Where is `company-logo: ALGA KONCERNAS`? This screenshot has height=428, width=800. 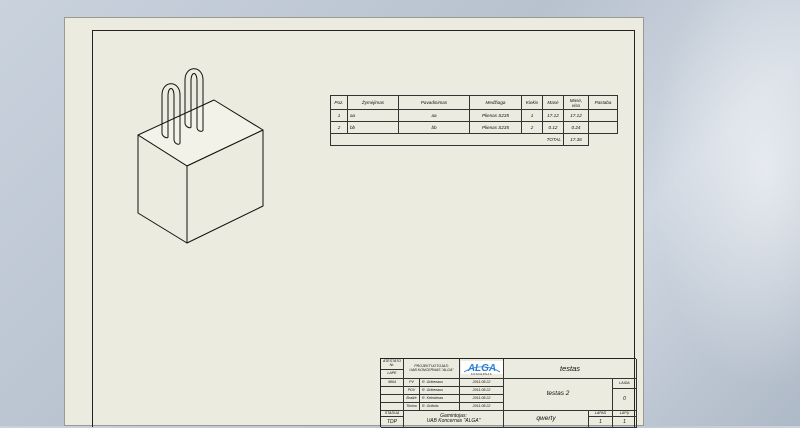
company-logo: ALGA KONCERNAS is located at coordinates (482, 369).